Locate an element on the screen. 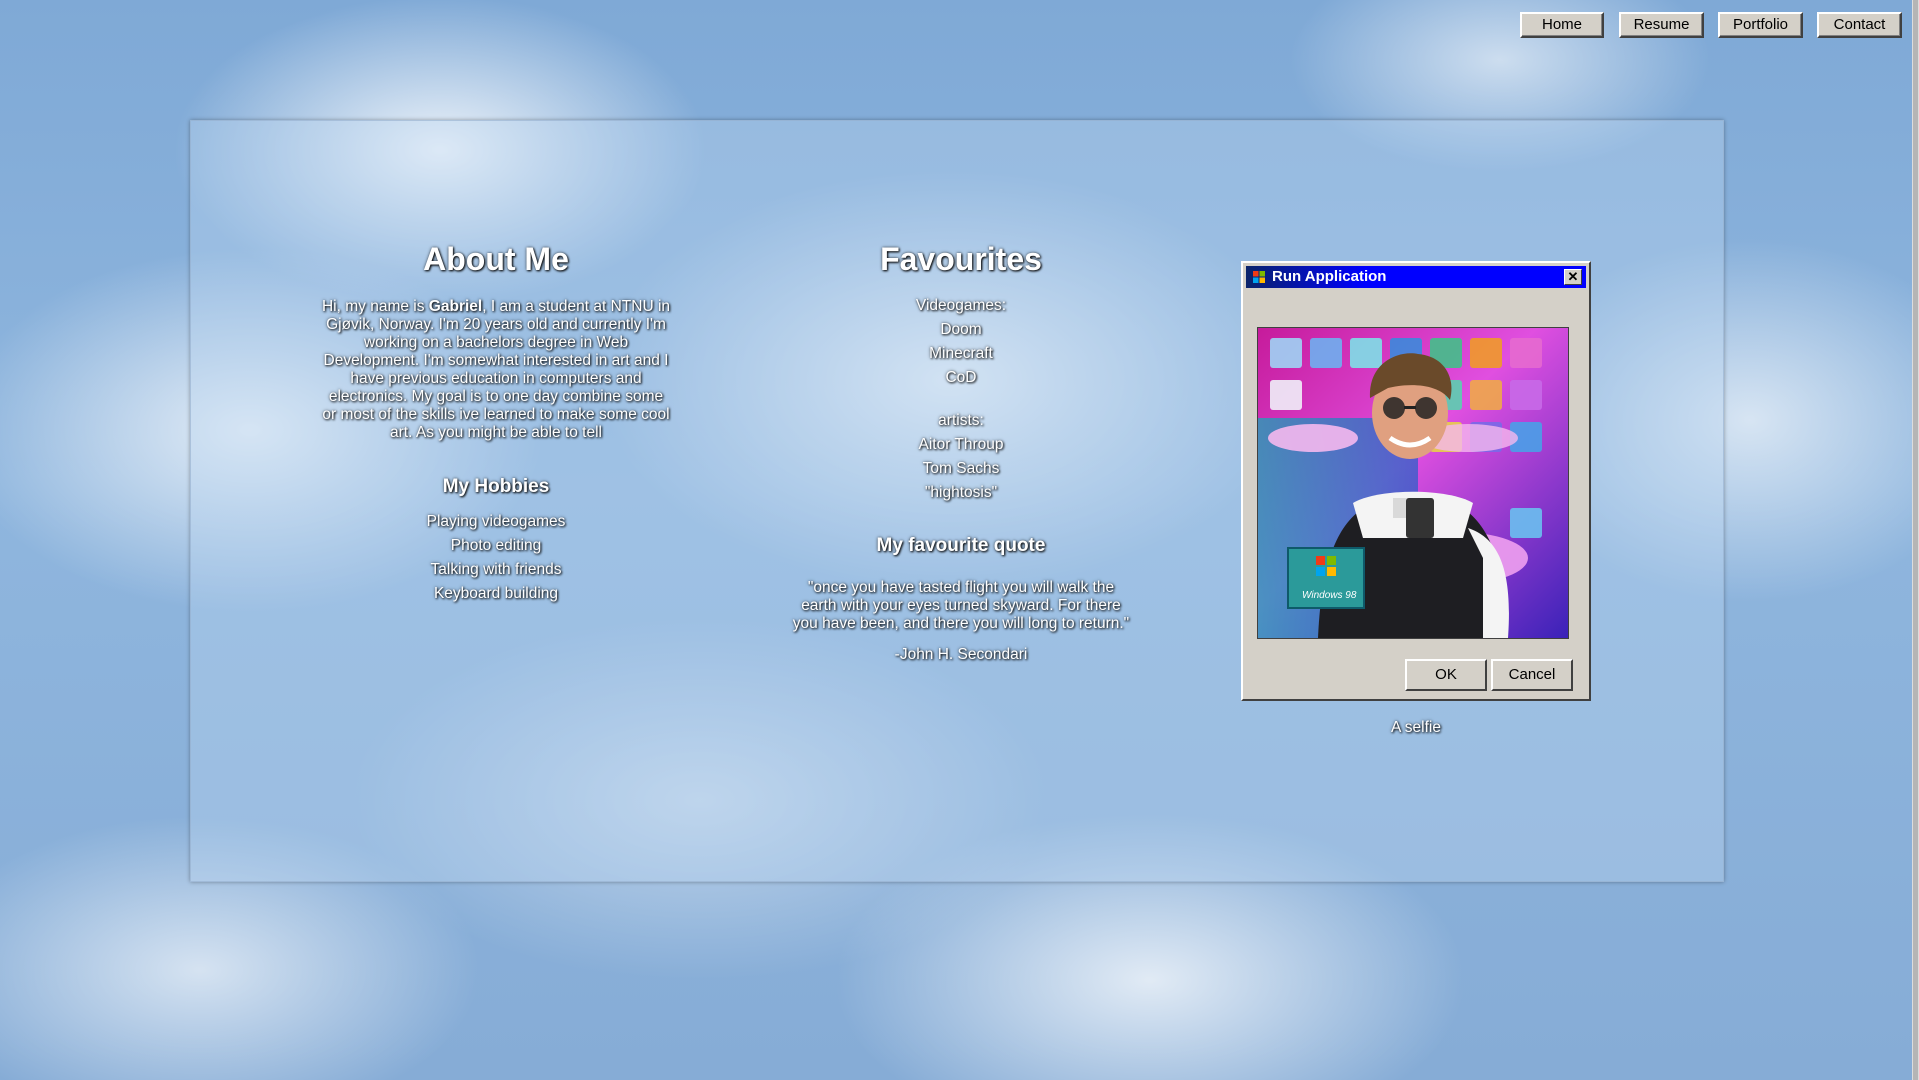  about-name: Gabriel is located at coordinates (455, 306).